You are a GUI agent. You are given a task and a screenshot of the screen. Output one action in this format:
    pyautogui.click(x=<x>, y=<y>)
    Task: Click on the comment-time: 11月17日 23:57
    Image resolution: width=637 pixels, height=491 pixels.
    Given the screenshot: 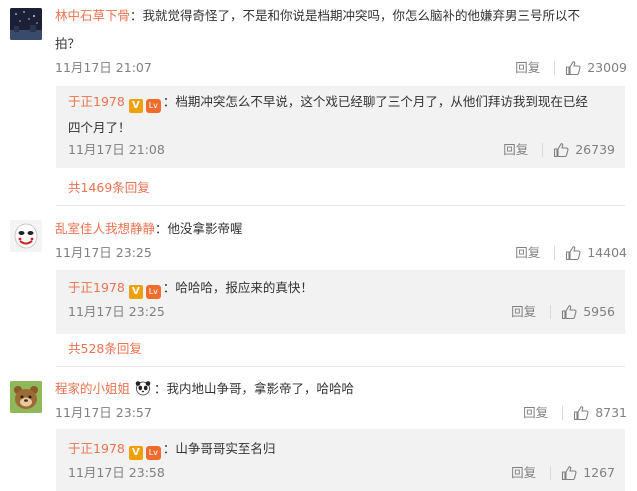 What is the action you would take?
    pyautogui.click(x=103, y=412)
    